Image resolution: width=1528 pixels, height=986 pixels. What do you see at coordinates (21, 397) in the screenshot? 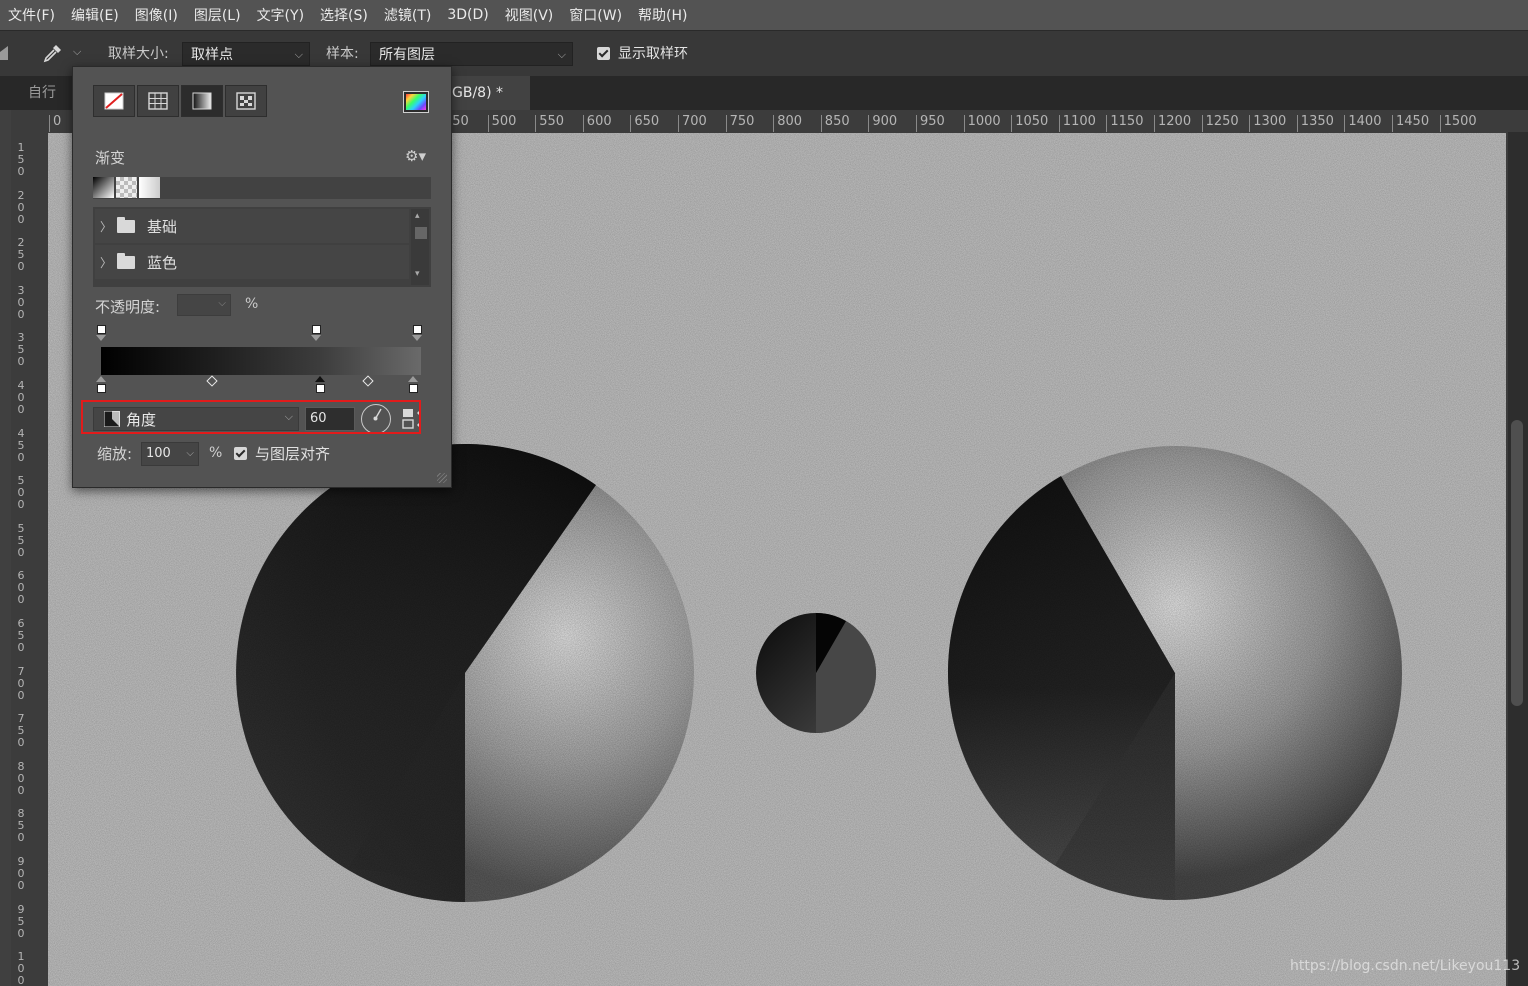
I see `ruler-label: 400` at bounding box center [21, 397].